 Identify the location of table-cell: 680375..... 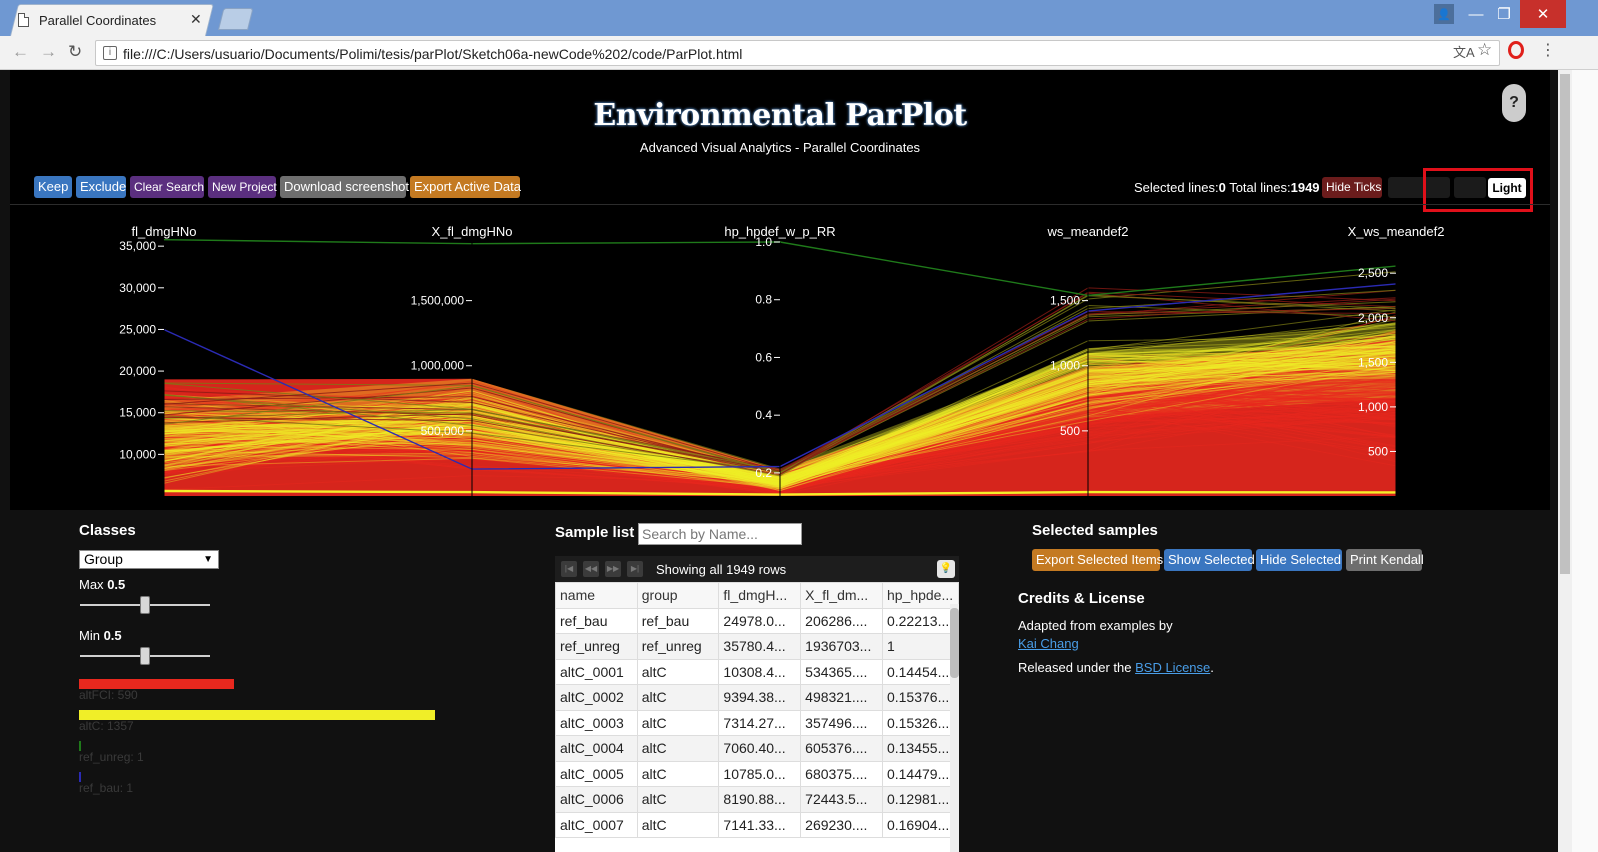
(841, 773).